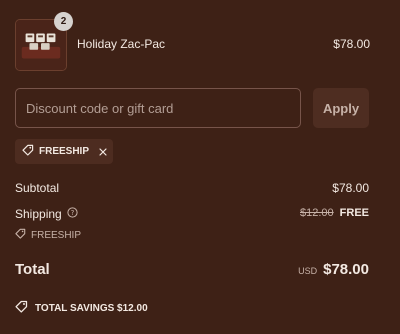 This screenshot has height=334, width=400. I want to click on currency-code: USD, so click(308, 271).